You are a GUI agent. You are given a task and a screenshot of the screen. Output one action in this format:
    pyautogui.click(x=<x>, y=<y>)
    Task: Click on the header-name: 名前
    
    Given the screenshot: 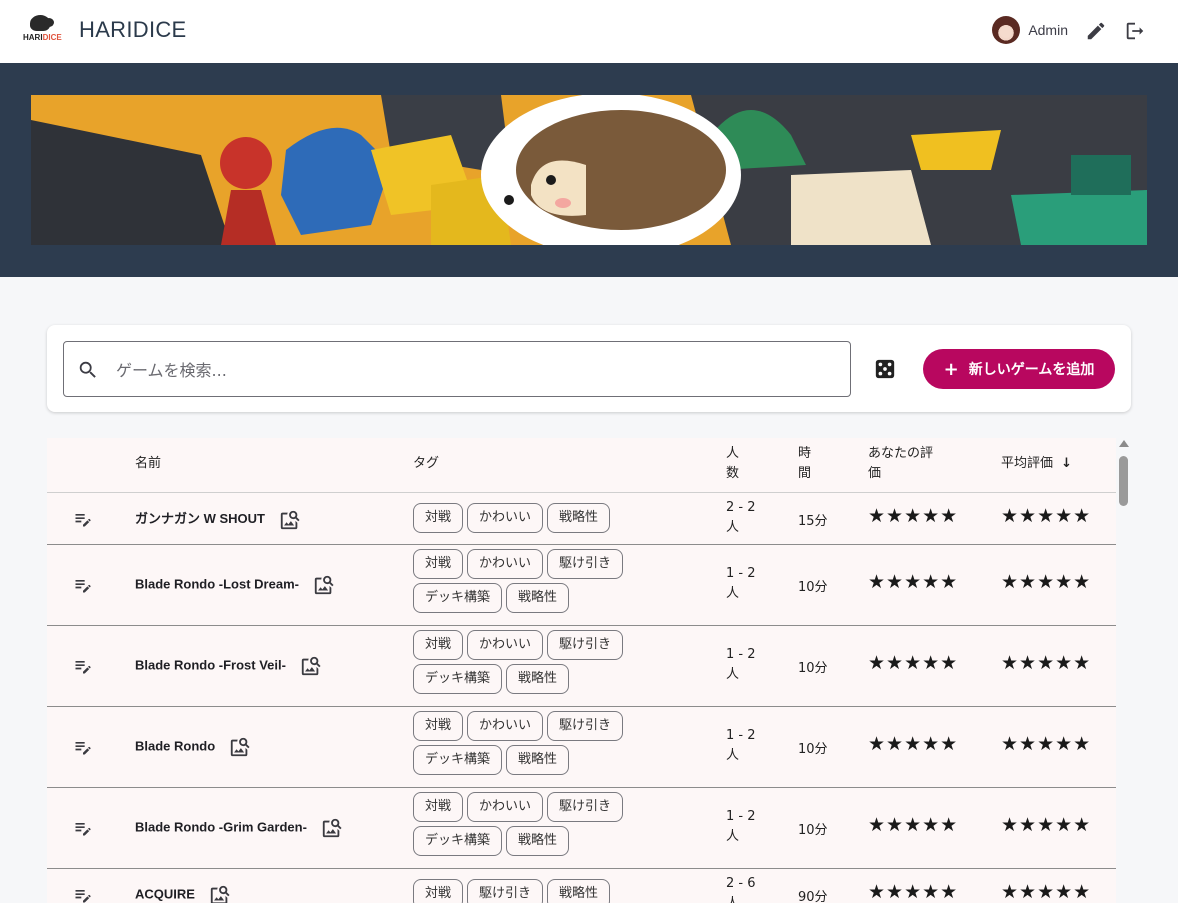 What is the action you would take?
    pyautogui.click(x=148, y=464)
    